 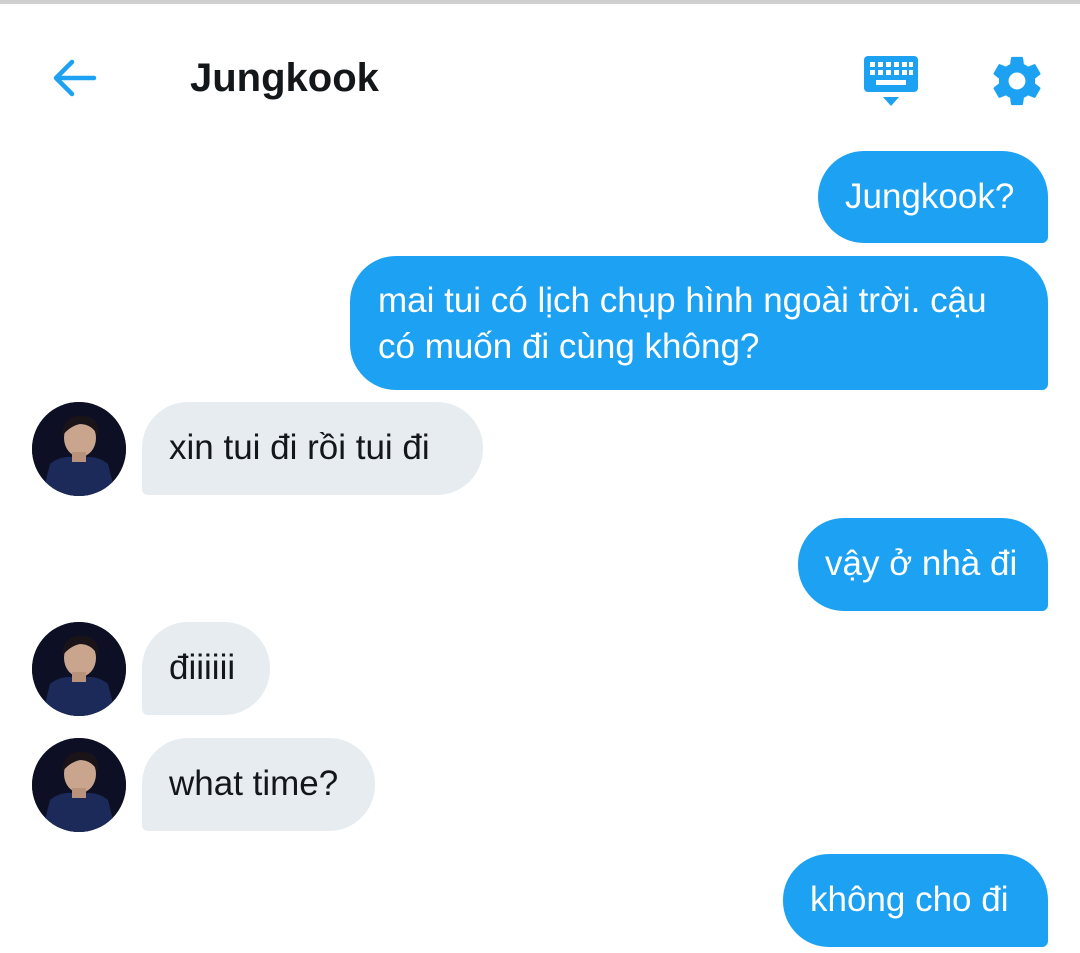 What do you see at coordinates (299, 447) in the screenshot?
I see `message-text: xin tui đi rồi tui đi` at bounding box center [299, 447].